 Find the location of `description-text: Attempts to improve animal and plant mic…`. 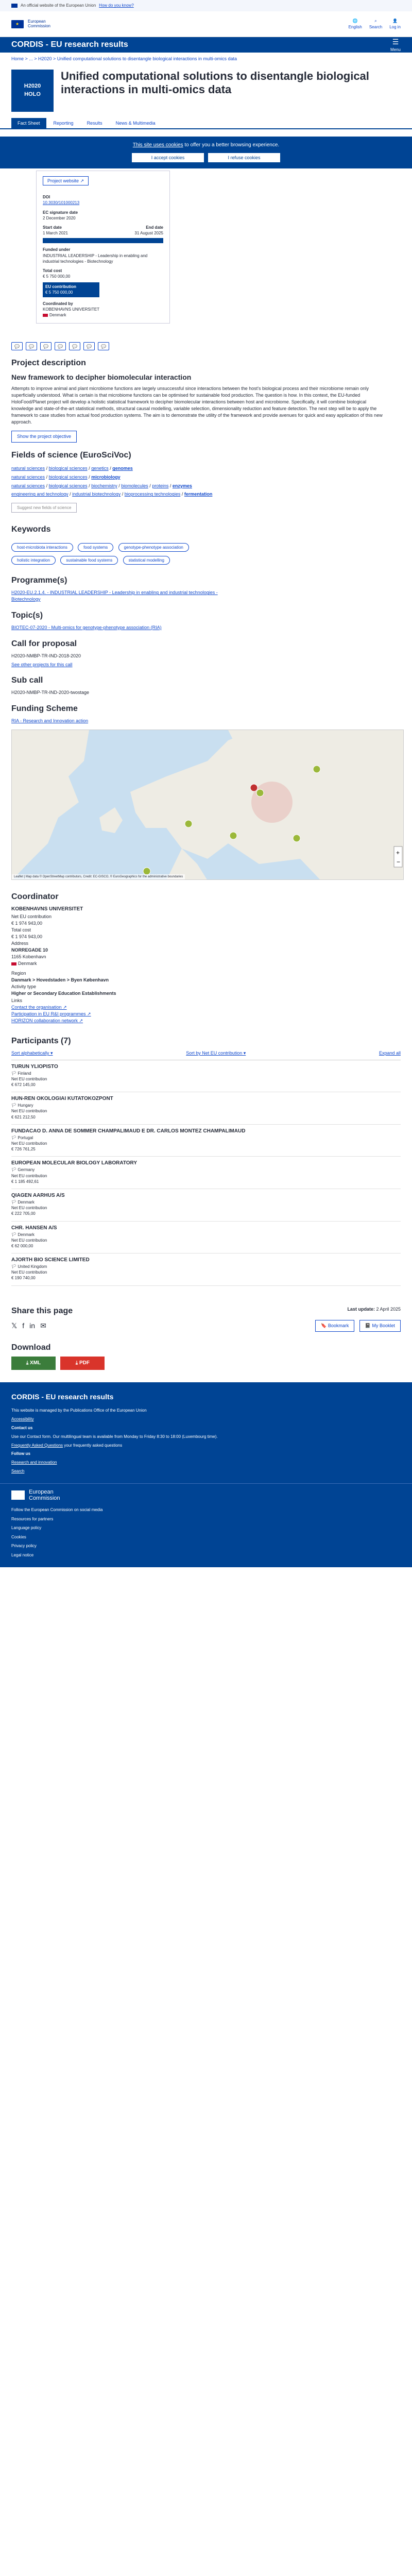

description-text: Attempts to improve animal and plant mic… is located at coordinates (197, 405).